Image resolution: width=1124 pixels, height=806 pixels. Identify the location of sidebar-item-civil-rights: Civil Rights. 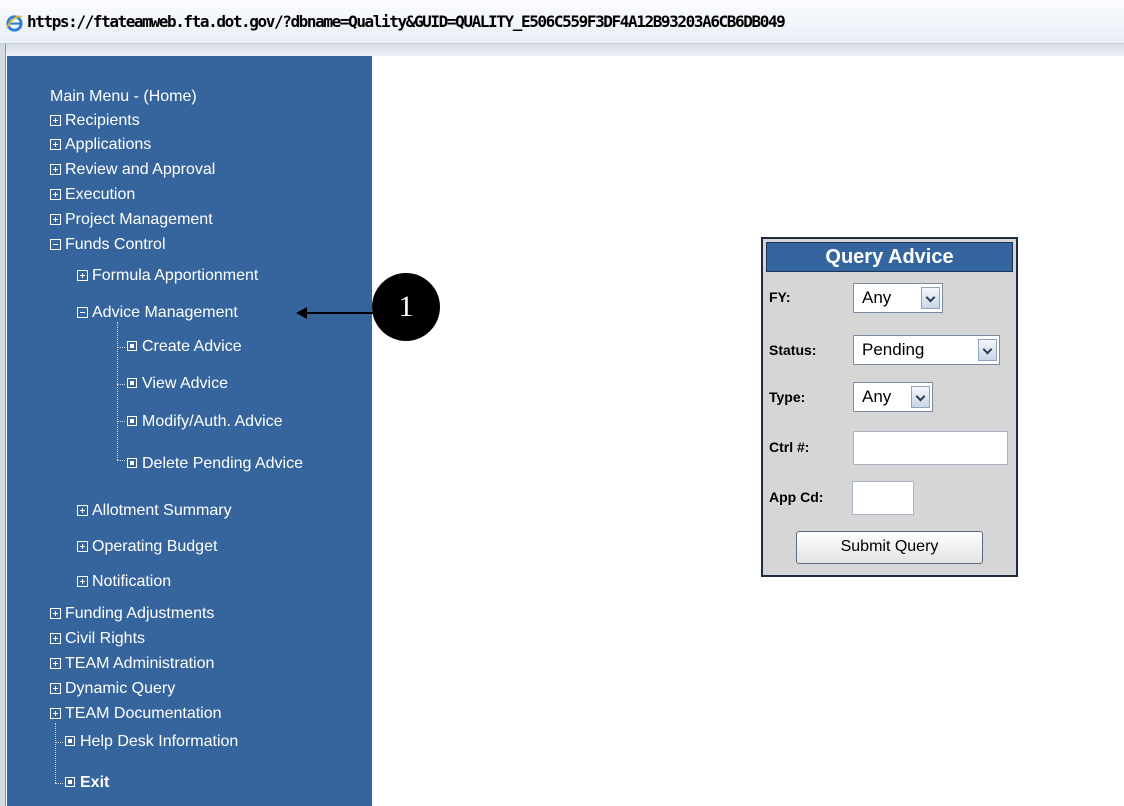
(97, 639).